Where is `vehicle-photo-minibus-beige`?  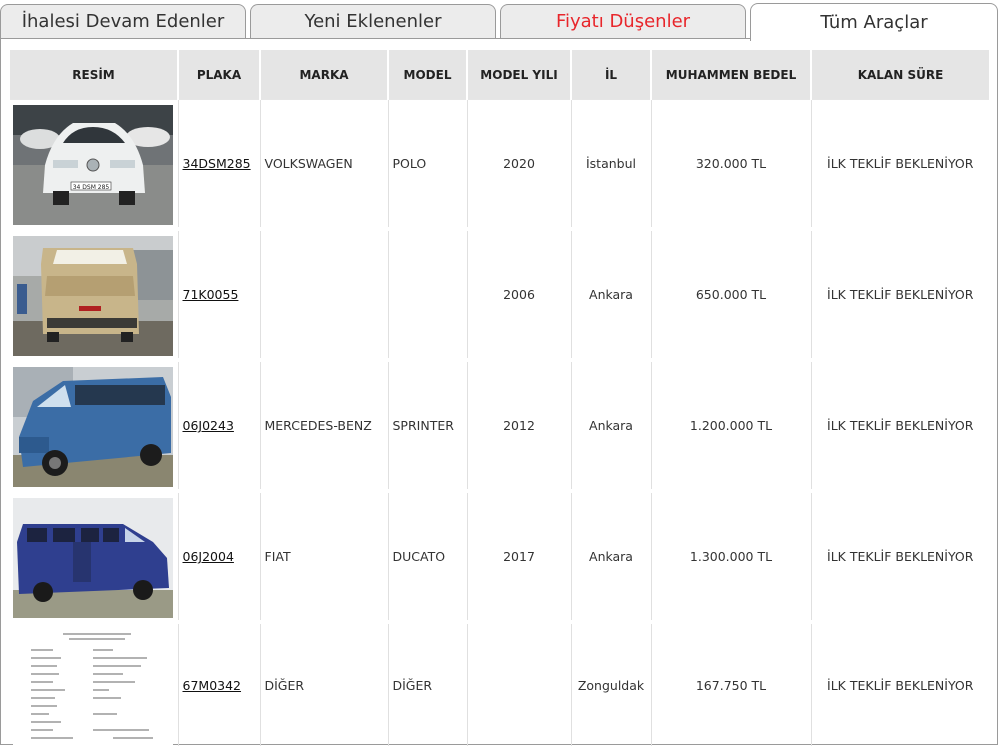 vehicle-photo-minibus-beige is located at coordinates (93, 295).